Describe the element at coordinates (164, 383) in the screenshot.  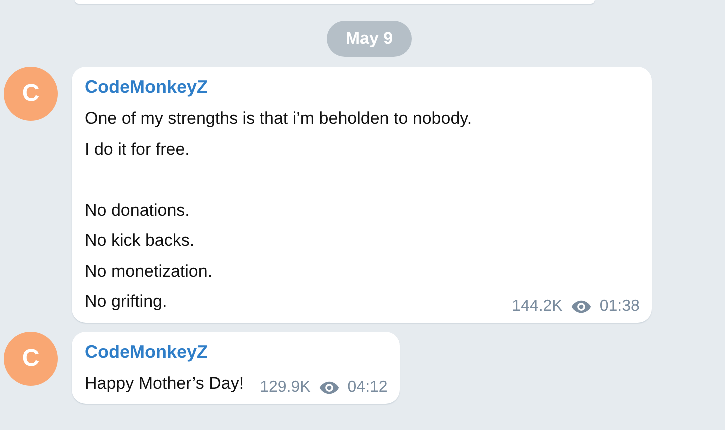
I see `message-text: Happy Mother’s Day!` at that location.